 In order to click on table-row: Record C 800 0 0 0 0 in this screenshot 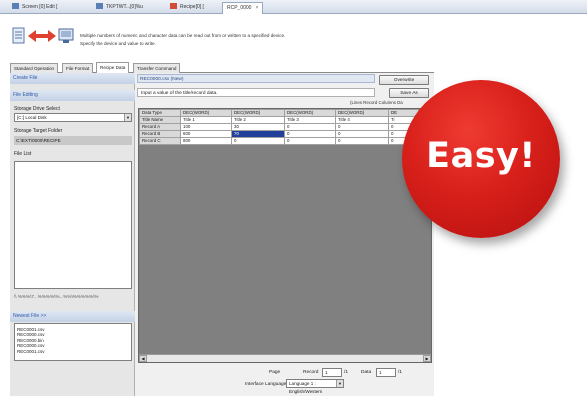, I will do `click(279, 141)`.